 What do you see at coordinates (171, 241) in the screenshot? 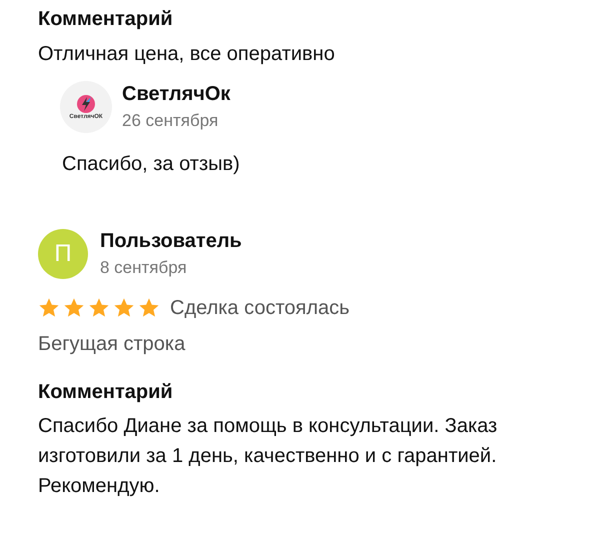
I see `author-name: Пользователь` at bounding box center [171, 241].